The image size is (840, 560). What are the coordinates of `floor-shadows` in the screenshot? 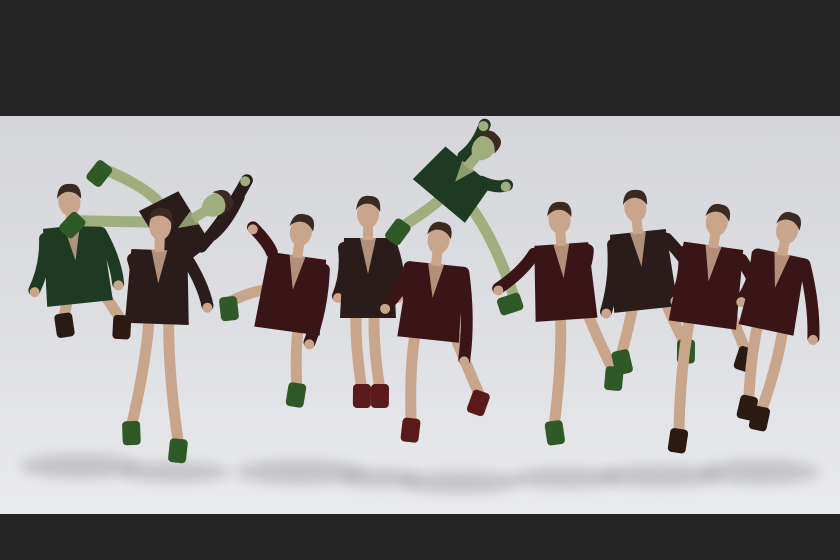 It's located at (420, 473).